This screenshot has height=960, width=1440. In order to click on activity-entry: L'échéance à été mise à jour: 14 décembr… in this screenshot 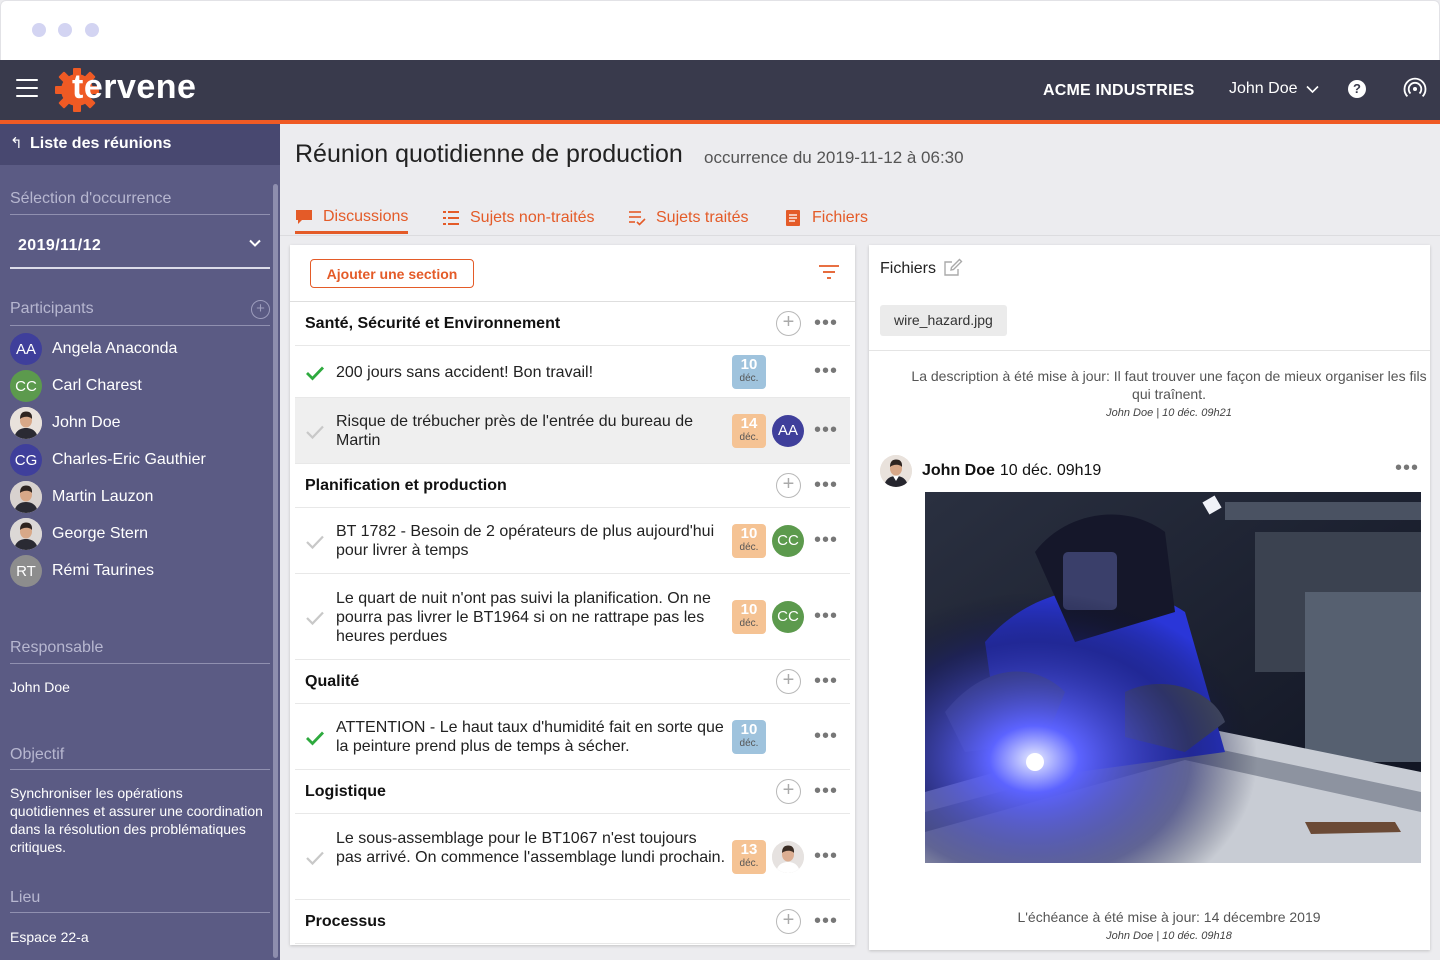, I will do `click(1169, 926)`.